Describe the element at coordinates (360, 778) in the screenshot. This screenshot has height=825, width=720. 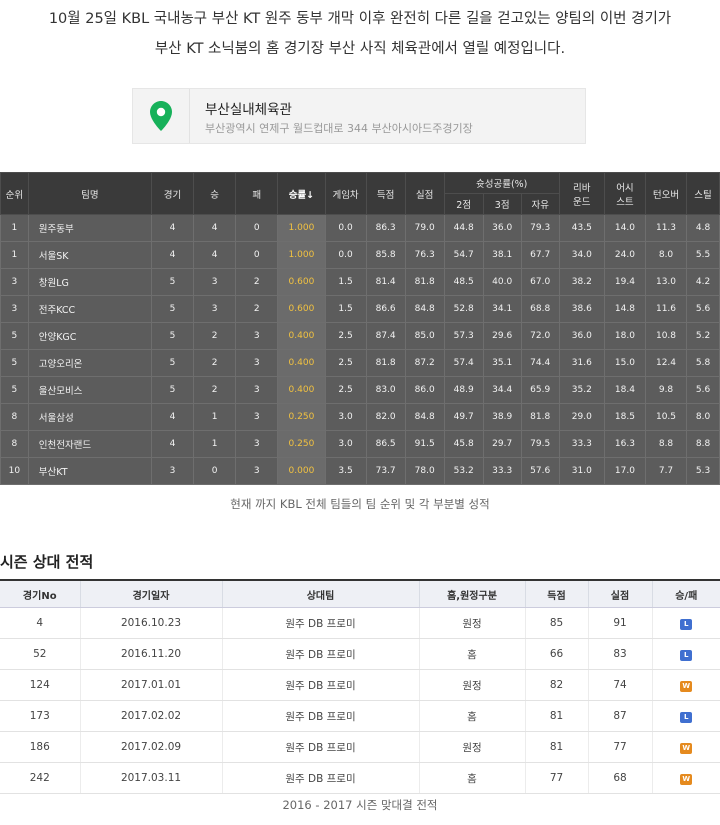
I see `h2h-row: 242 2017.03.11 원주 DB 프로미 홈 77 68 W` at that location.